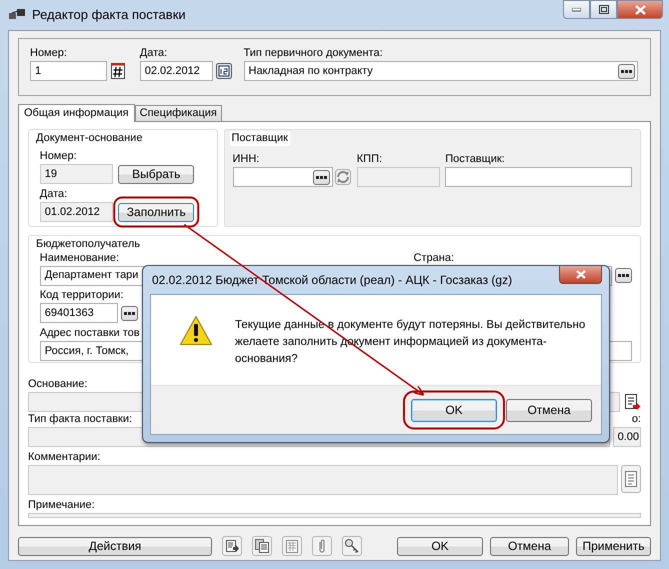  I want to click on key-icon, so click(352, 546).